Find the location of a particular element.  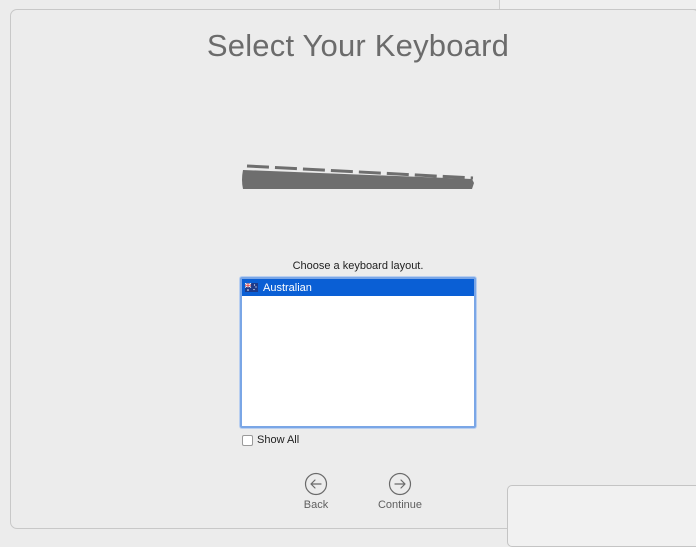

back-label: Back is located at coordinates (316, 505).